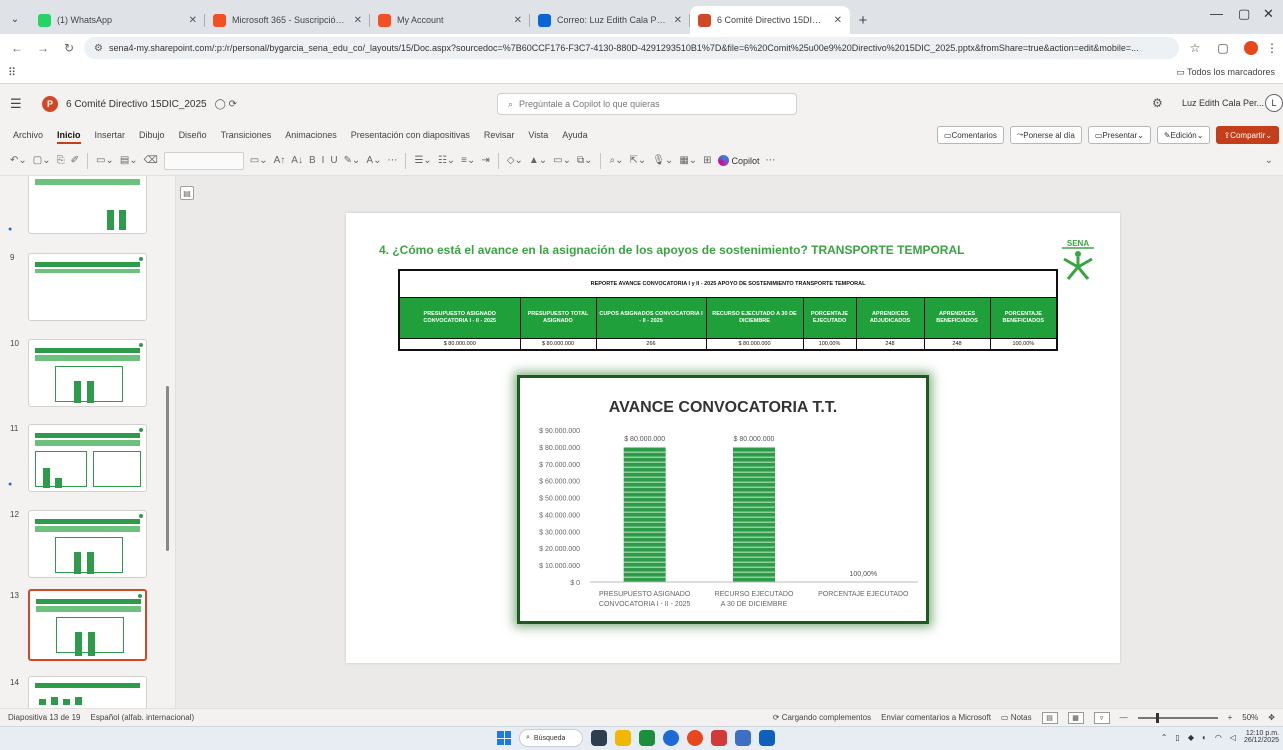  I want to click on font-name-input, so click(203, 160).